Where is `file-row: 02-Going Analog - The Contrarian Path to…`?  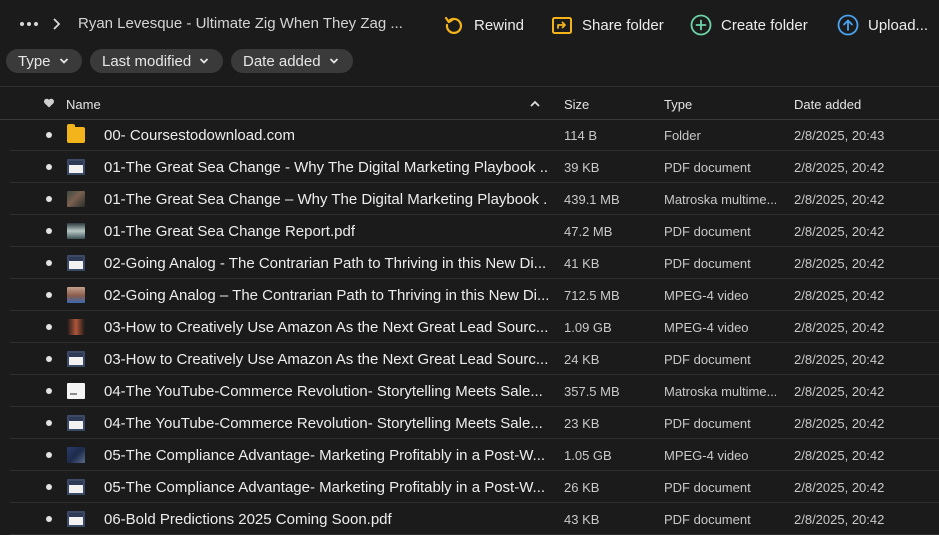 file-row: 02-Going Analog - The Contrarian Path to… is located at coordinates (469, 263).